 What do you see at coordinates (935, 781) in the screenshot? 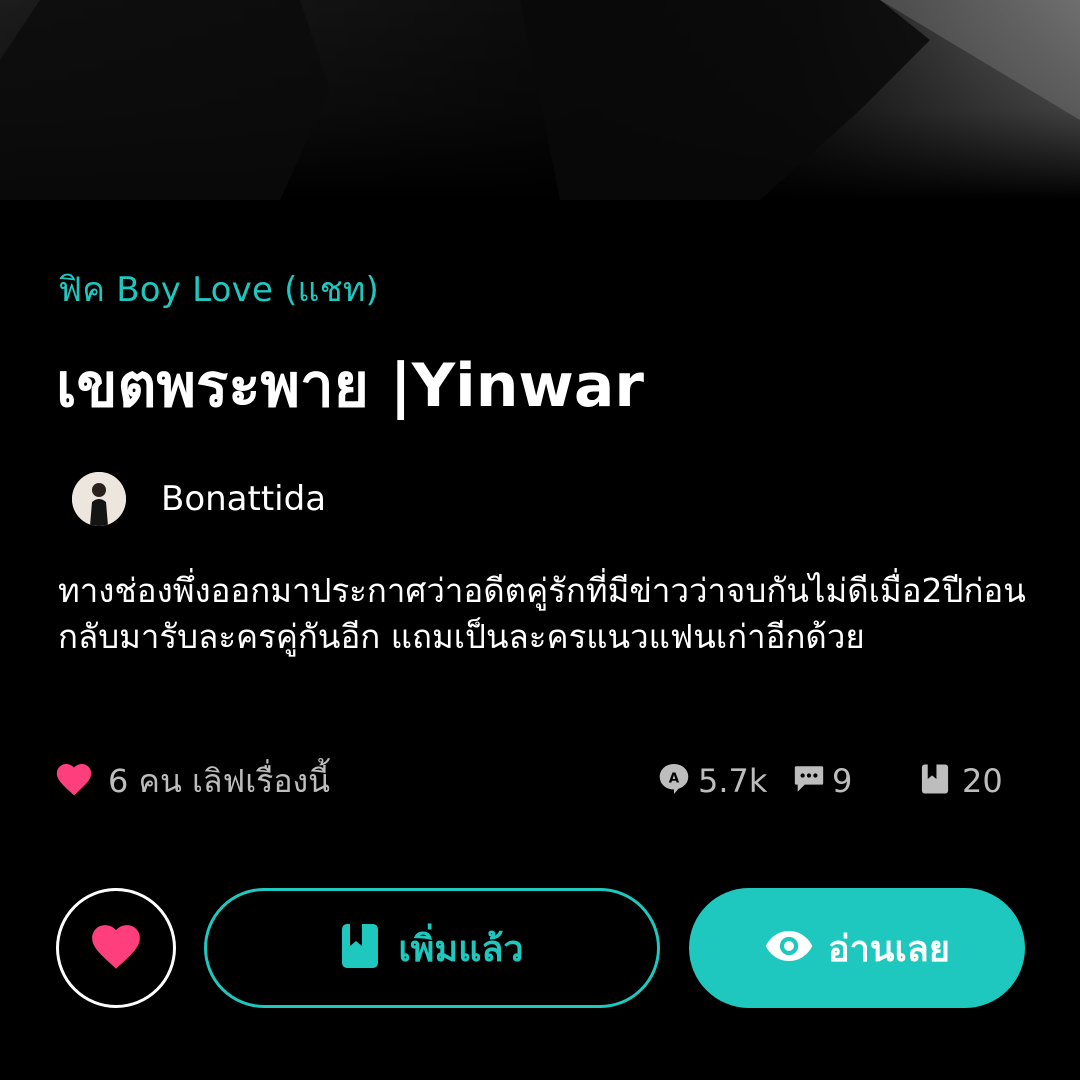
I see `book-icon` at bounding box center [935, 781].